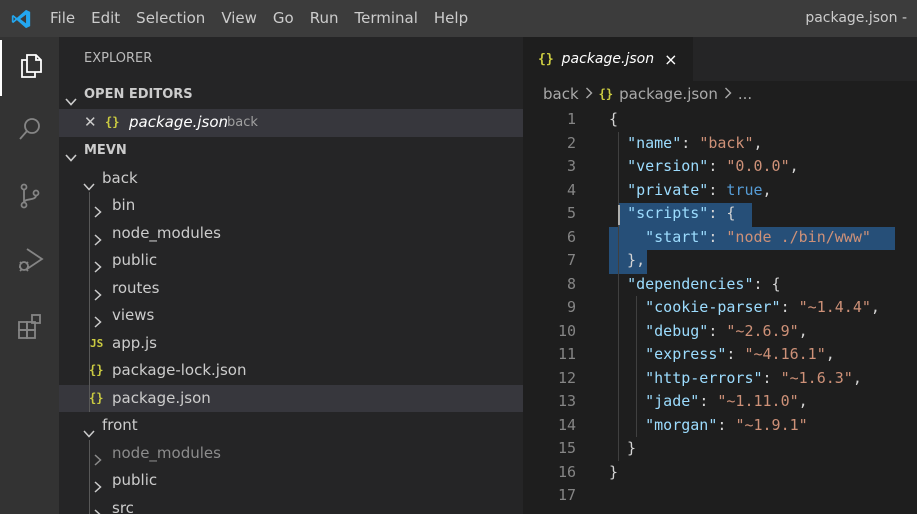  I want to click on close-icon: ✕, so click(90, 123).